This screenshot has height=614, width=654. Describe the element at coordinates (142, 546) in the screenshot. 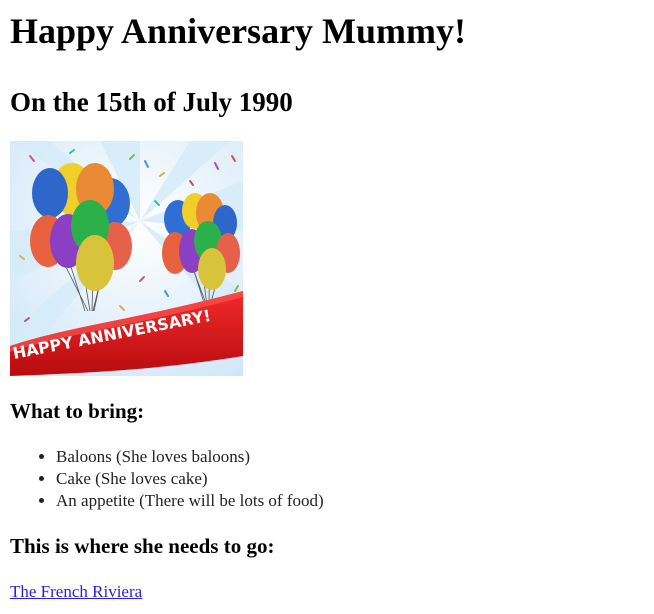

I see `destination-heading: This is where she needs to go:` at that location.